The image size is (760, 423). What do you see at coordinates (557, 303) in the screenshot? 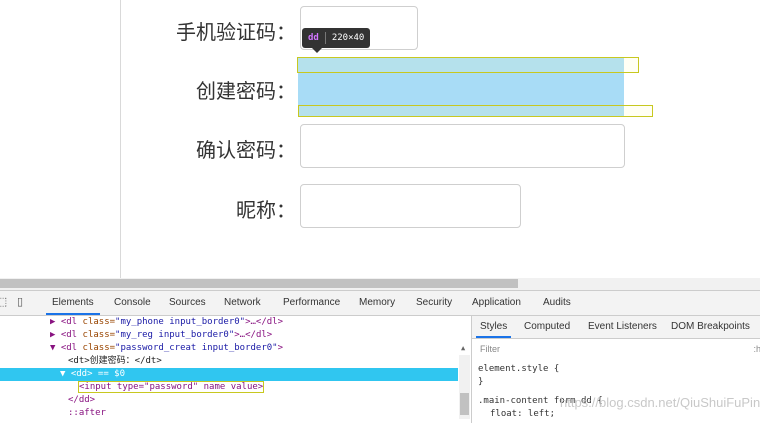
I see `tab-audits: Audits` at bounding box center [557, 303].